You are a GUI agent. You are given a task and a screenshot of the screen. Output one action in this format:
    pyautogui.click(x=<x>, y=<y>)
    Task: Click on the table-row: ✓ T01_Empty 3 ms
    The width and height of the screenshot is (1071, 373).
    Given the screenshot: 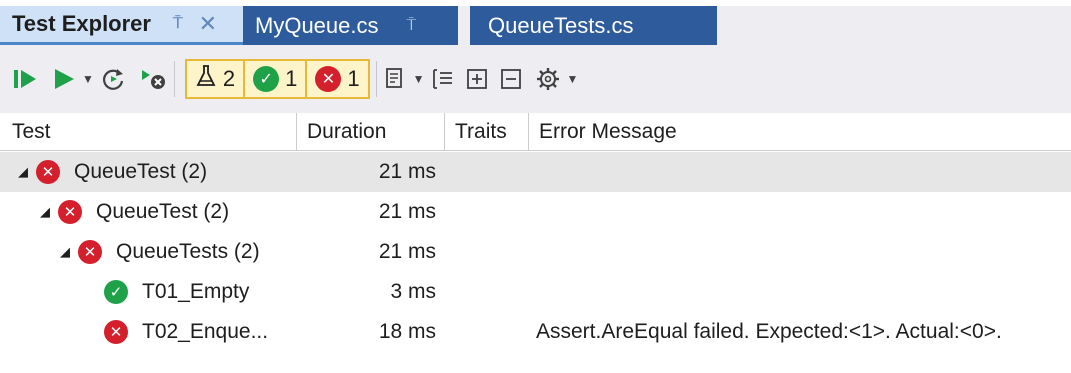 What is the action you would take?
    pyautogui.click(x=535, y=292)
    